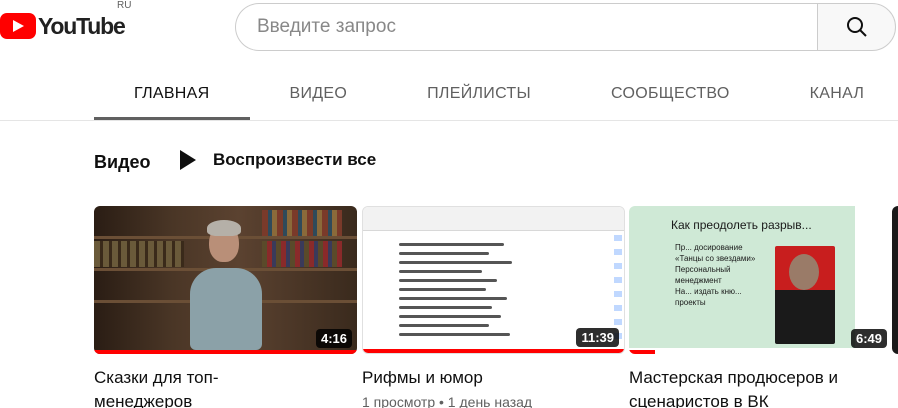 This screenshot has height=408, width=898. What do you see at coordinates (156, 377) in the screenshot?
I see `video-title-line: Сказки для топ-` at bounding box center [156, 377].